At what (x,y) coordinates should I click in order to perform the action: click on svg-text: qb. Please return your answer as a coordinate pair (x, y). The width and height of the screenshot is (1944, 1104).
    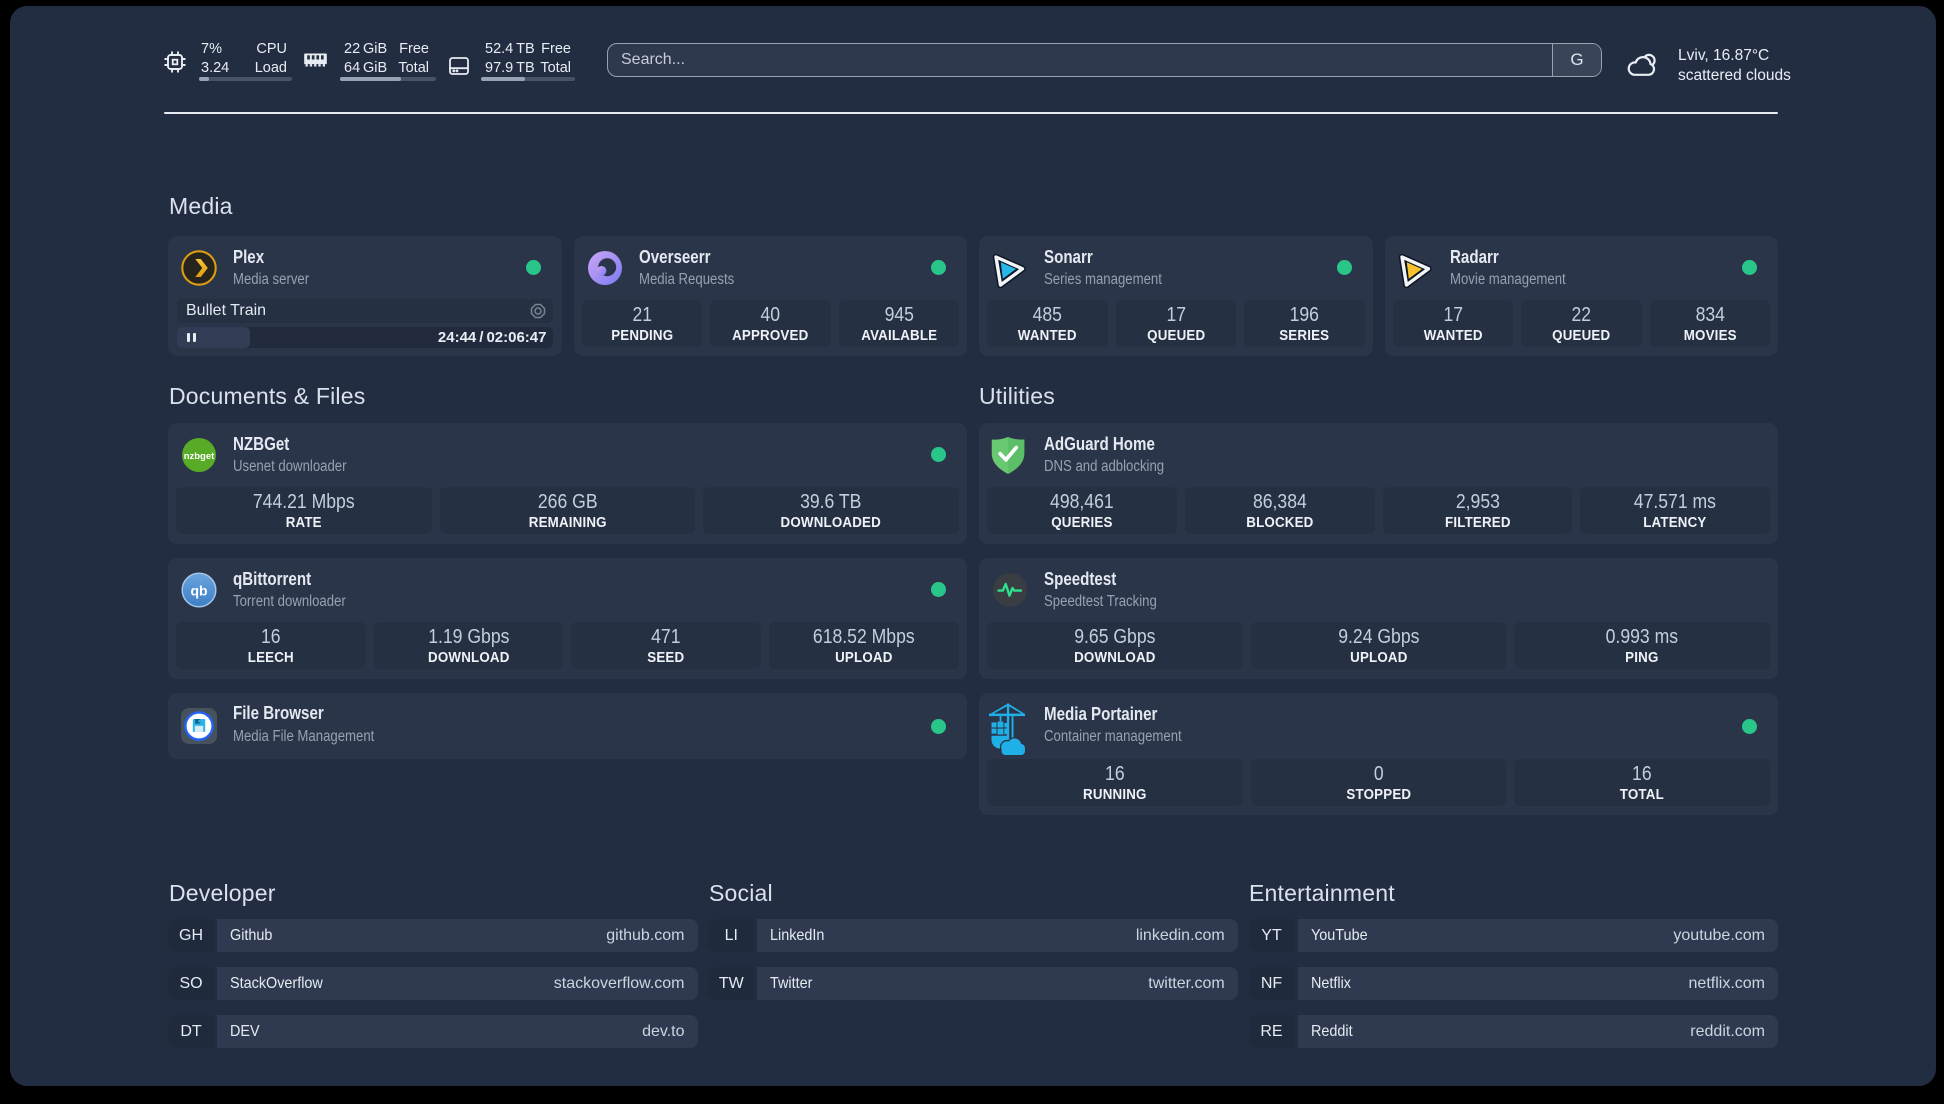
    Looking at the image, I should click on (198, 591).